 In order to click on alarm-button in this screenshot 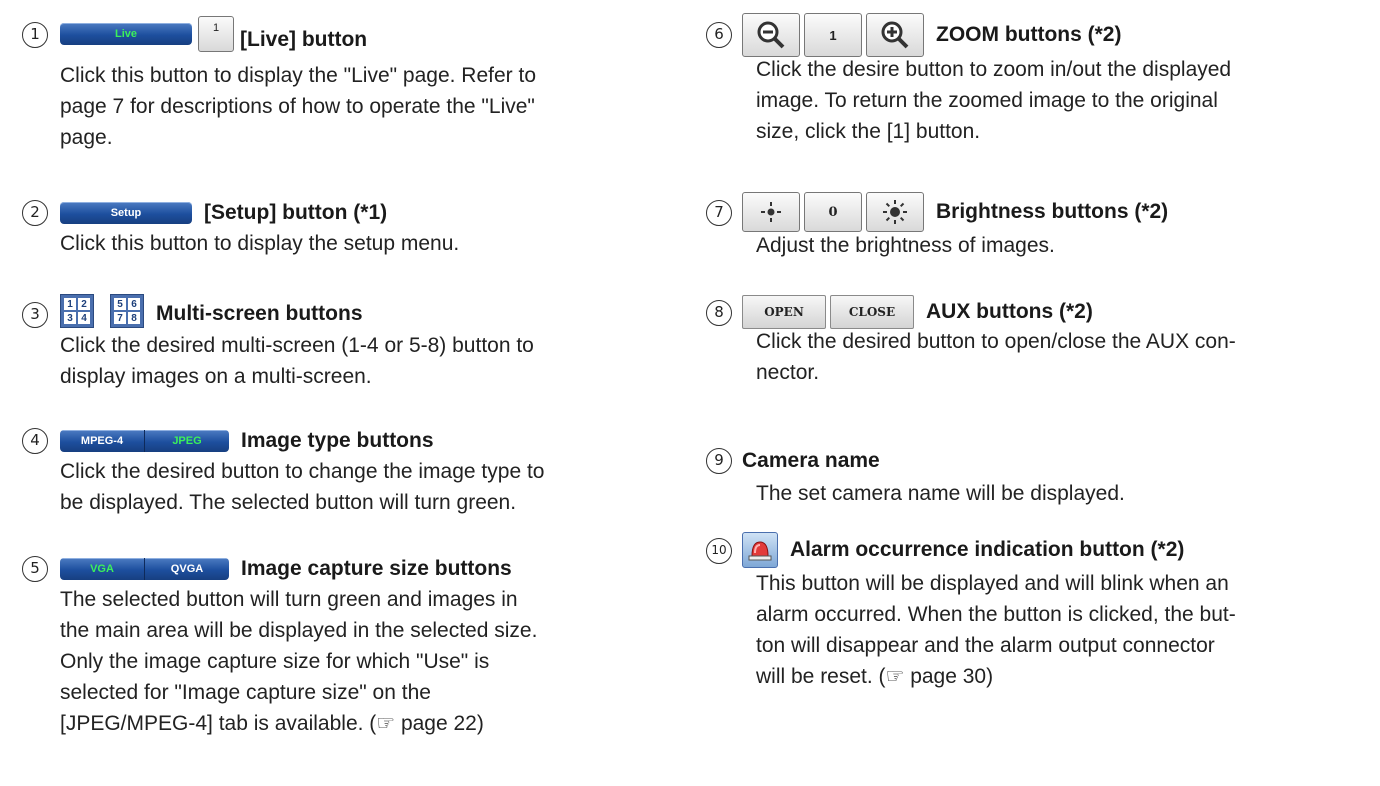, I will do `click(760, 550)`.